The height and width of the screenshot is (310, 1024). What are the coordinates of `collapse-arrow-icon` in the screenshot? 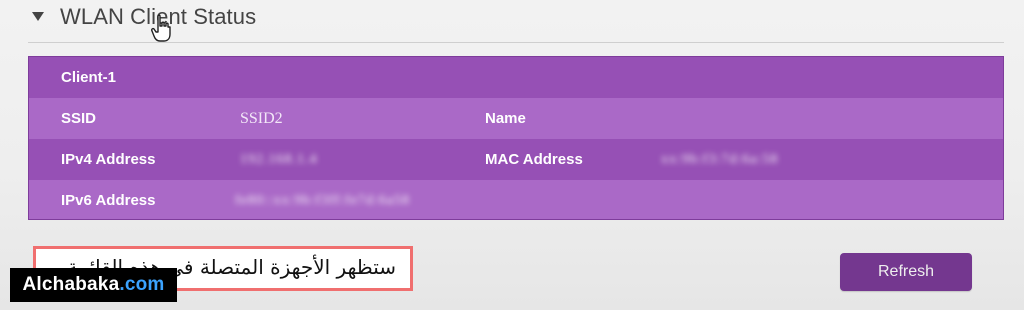 It's located at (38, 16).